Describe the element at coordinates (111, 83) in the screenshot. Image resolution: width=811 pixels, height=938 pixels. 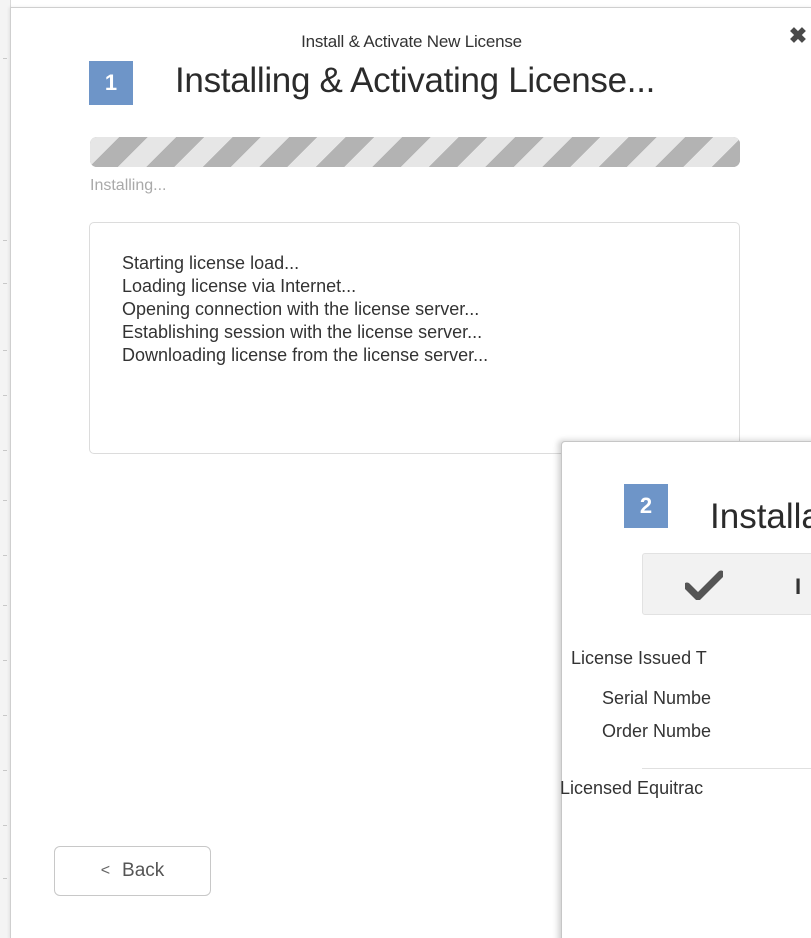
I see `step-number-badge: 1` at that location.